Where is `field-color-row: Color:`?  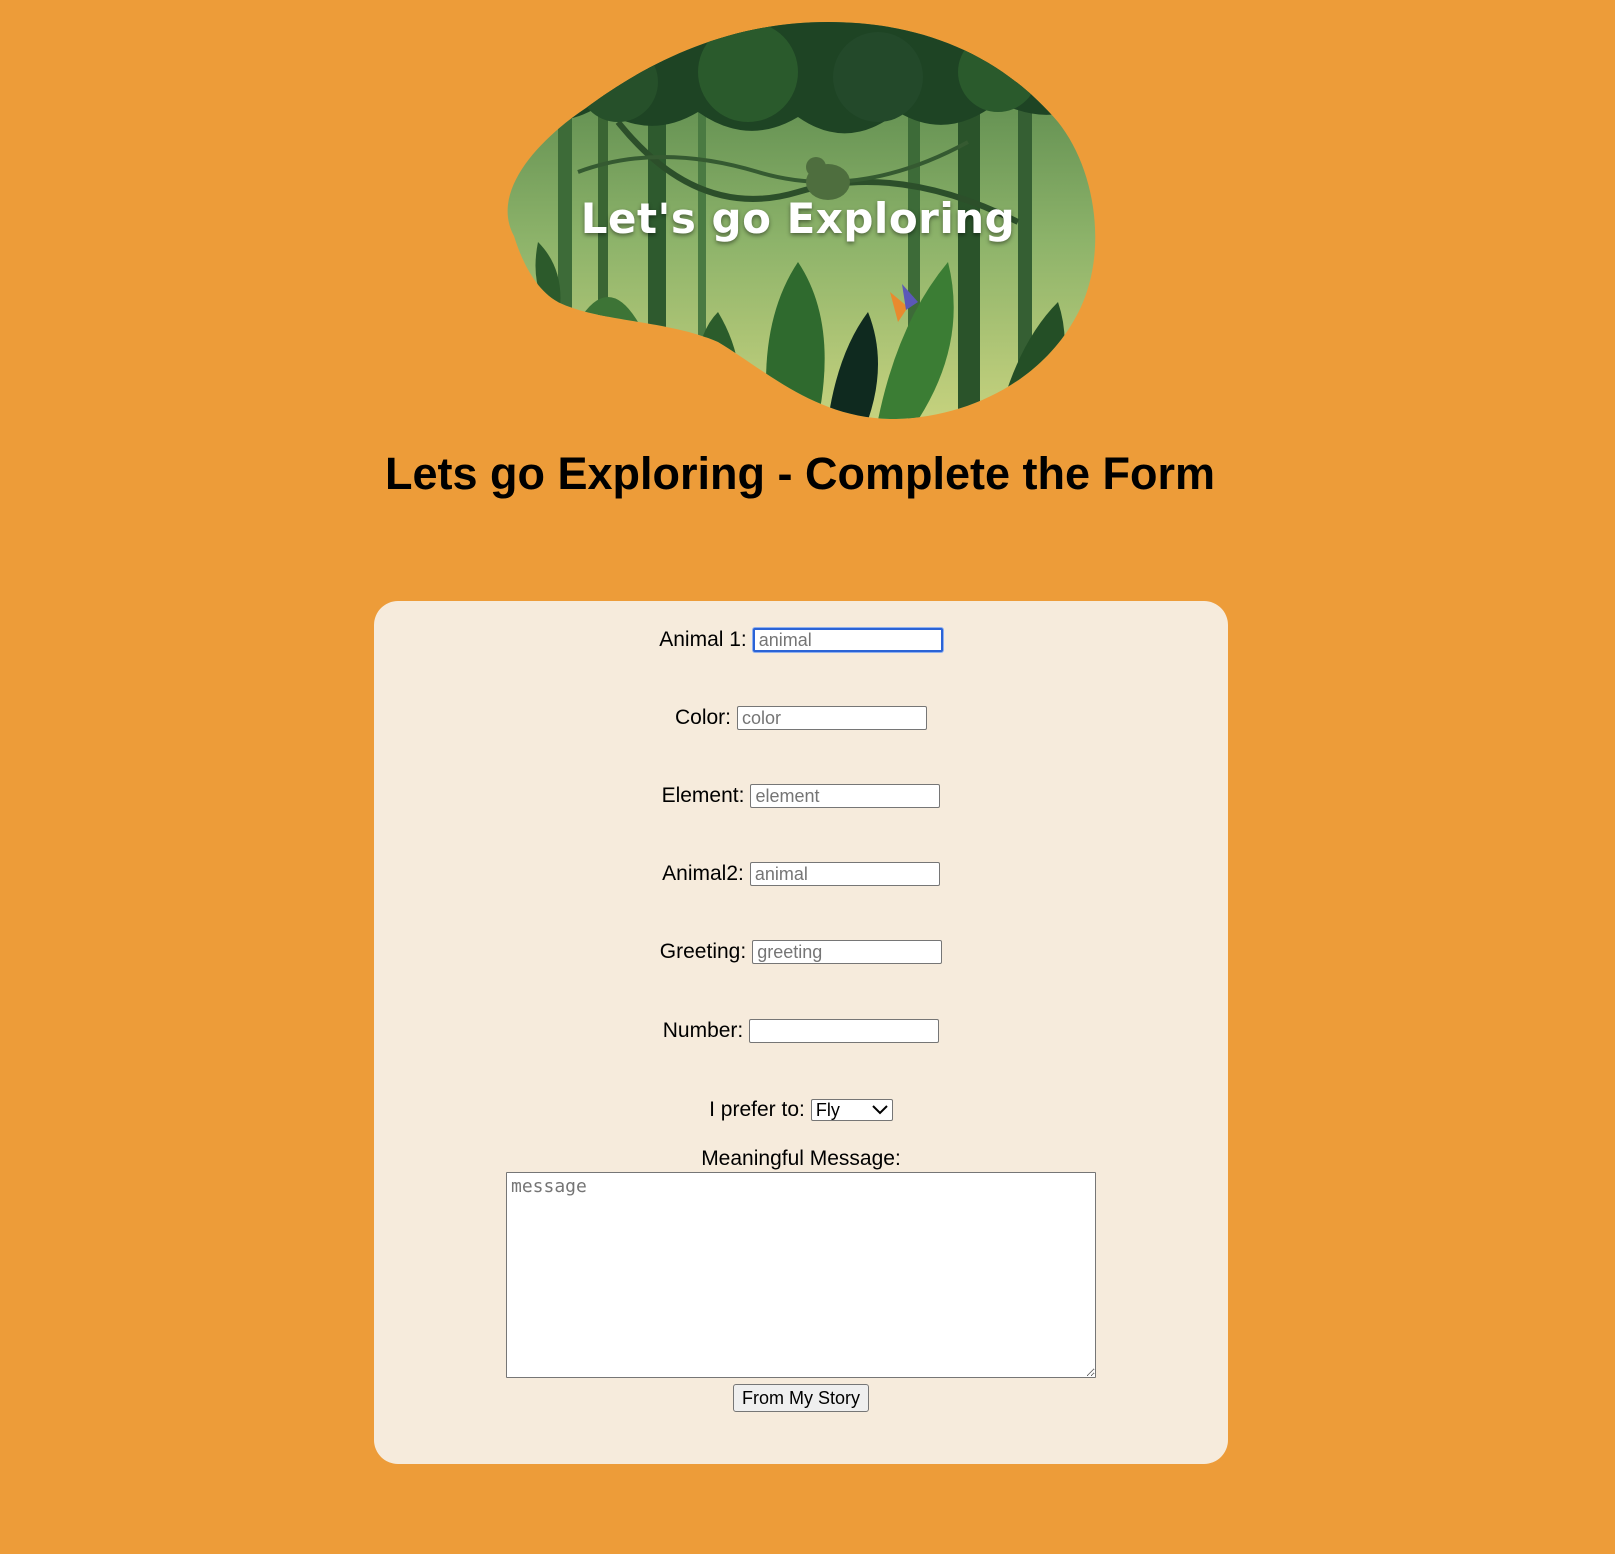
field-color-row: Color: is located at coordinates (801, 718).